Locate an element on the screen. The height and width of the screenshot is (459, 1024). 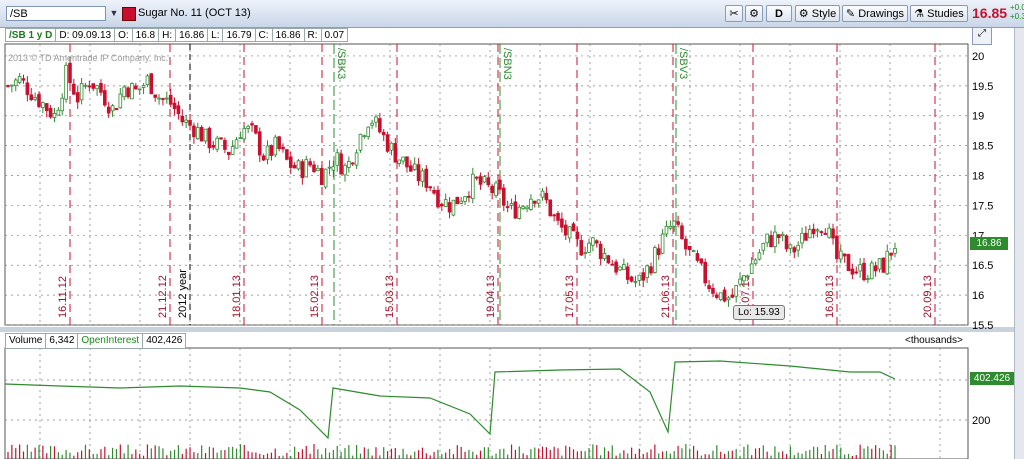
y-tick-label: 18.5 is located at coordinates (982, 147).